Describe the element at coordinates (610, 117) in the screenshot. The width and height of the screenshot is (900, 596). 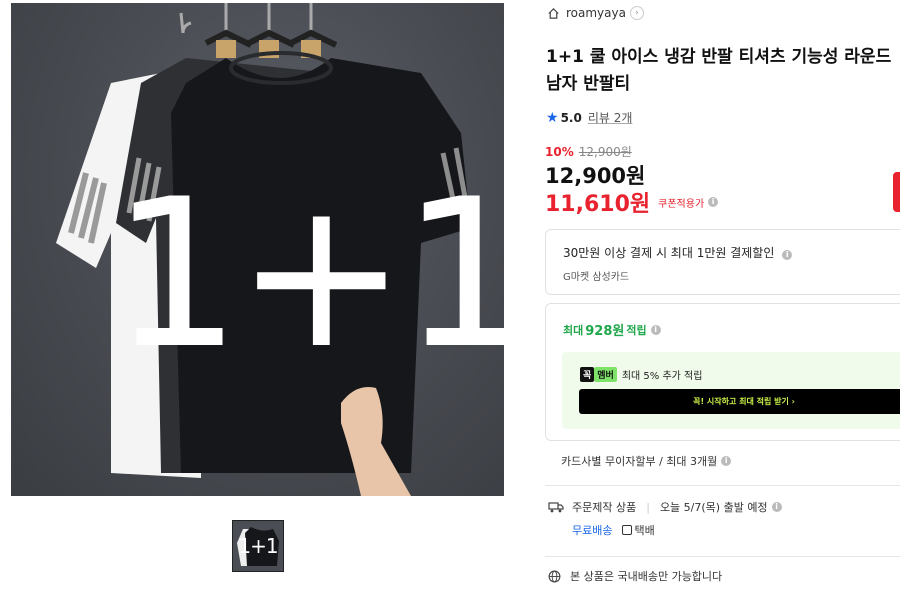
I see `reviews-link: 리뷰 2개` at that location.